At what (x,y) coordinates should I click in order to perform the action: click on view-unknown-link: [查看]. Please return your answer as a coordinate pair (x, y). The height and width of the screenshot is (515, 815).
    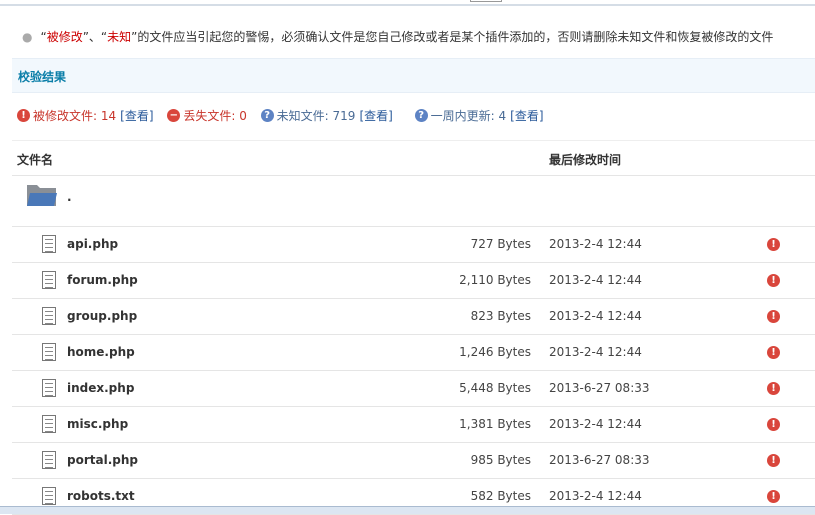
    Looking at the image, I should click on (375, 115).